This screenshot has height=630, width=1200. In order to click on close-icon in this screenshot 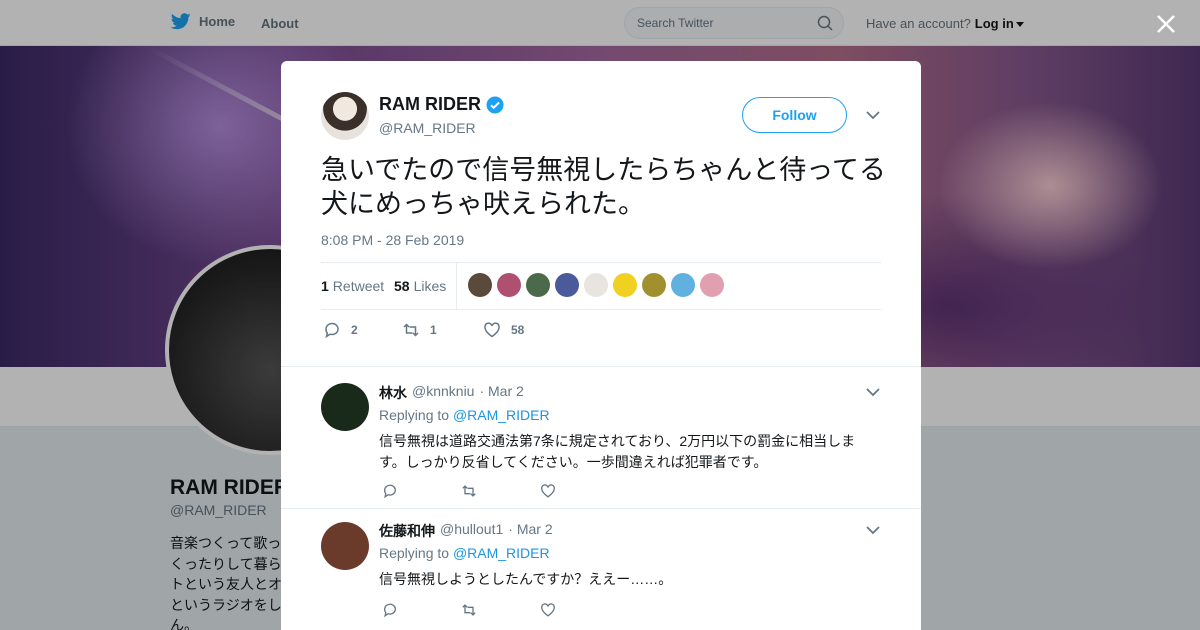, I will do `click(1166, 24)`.